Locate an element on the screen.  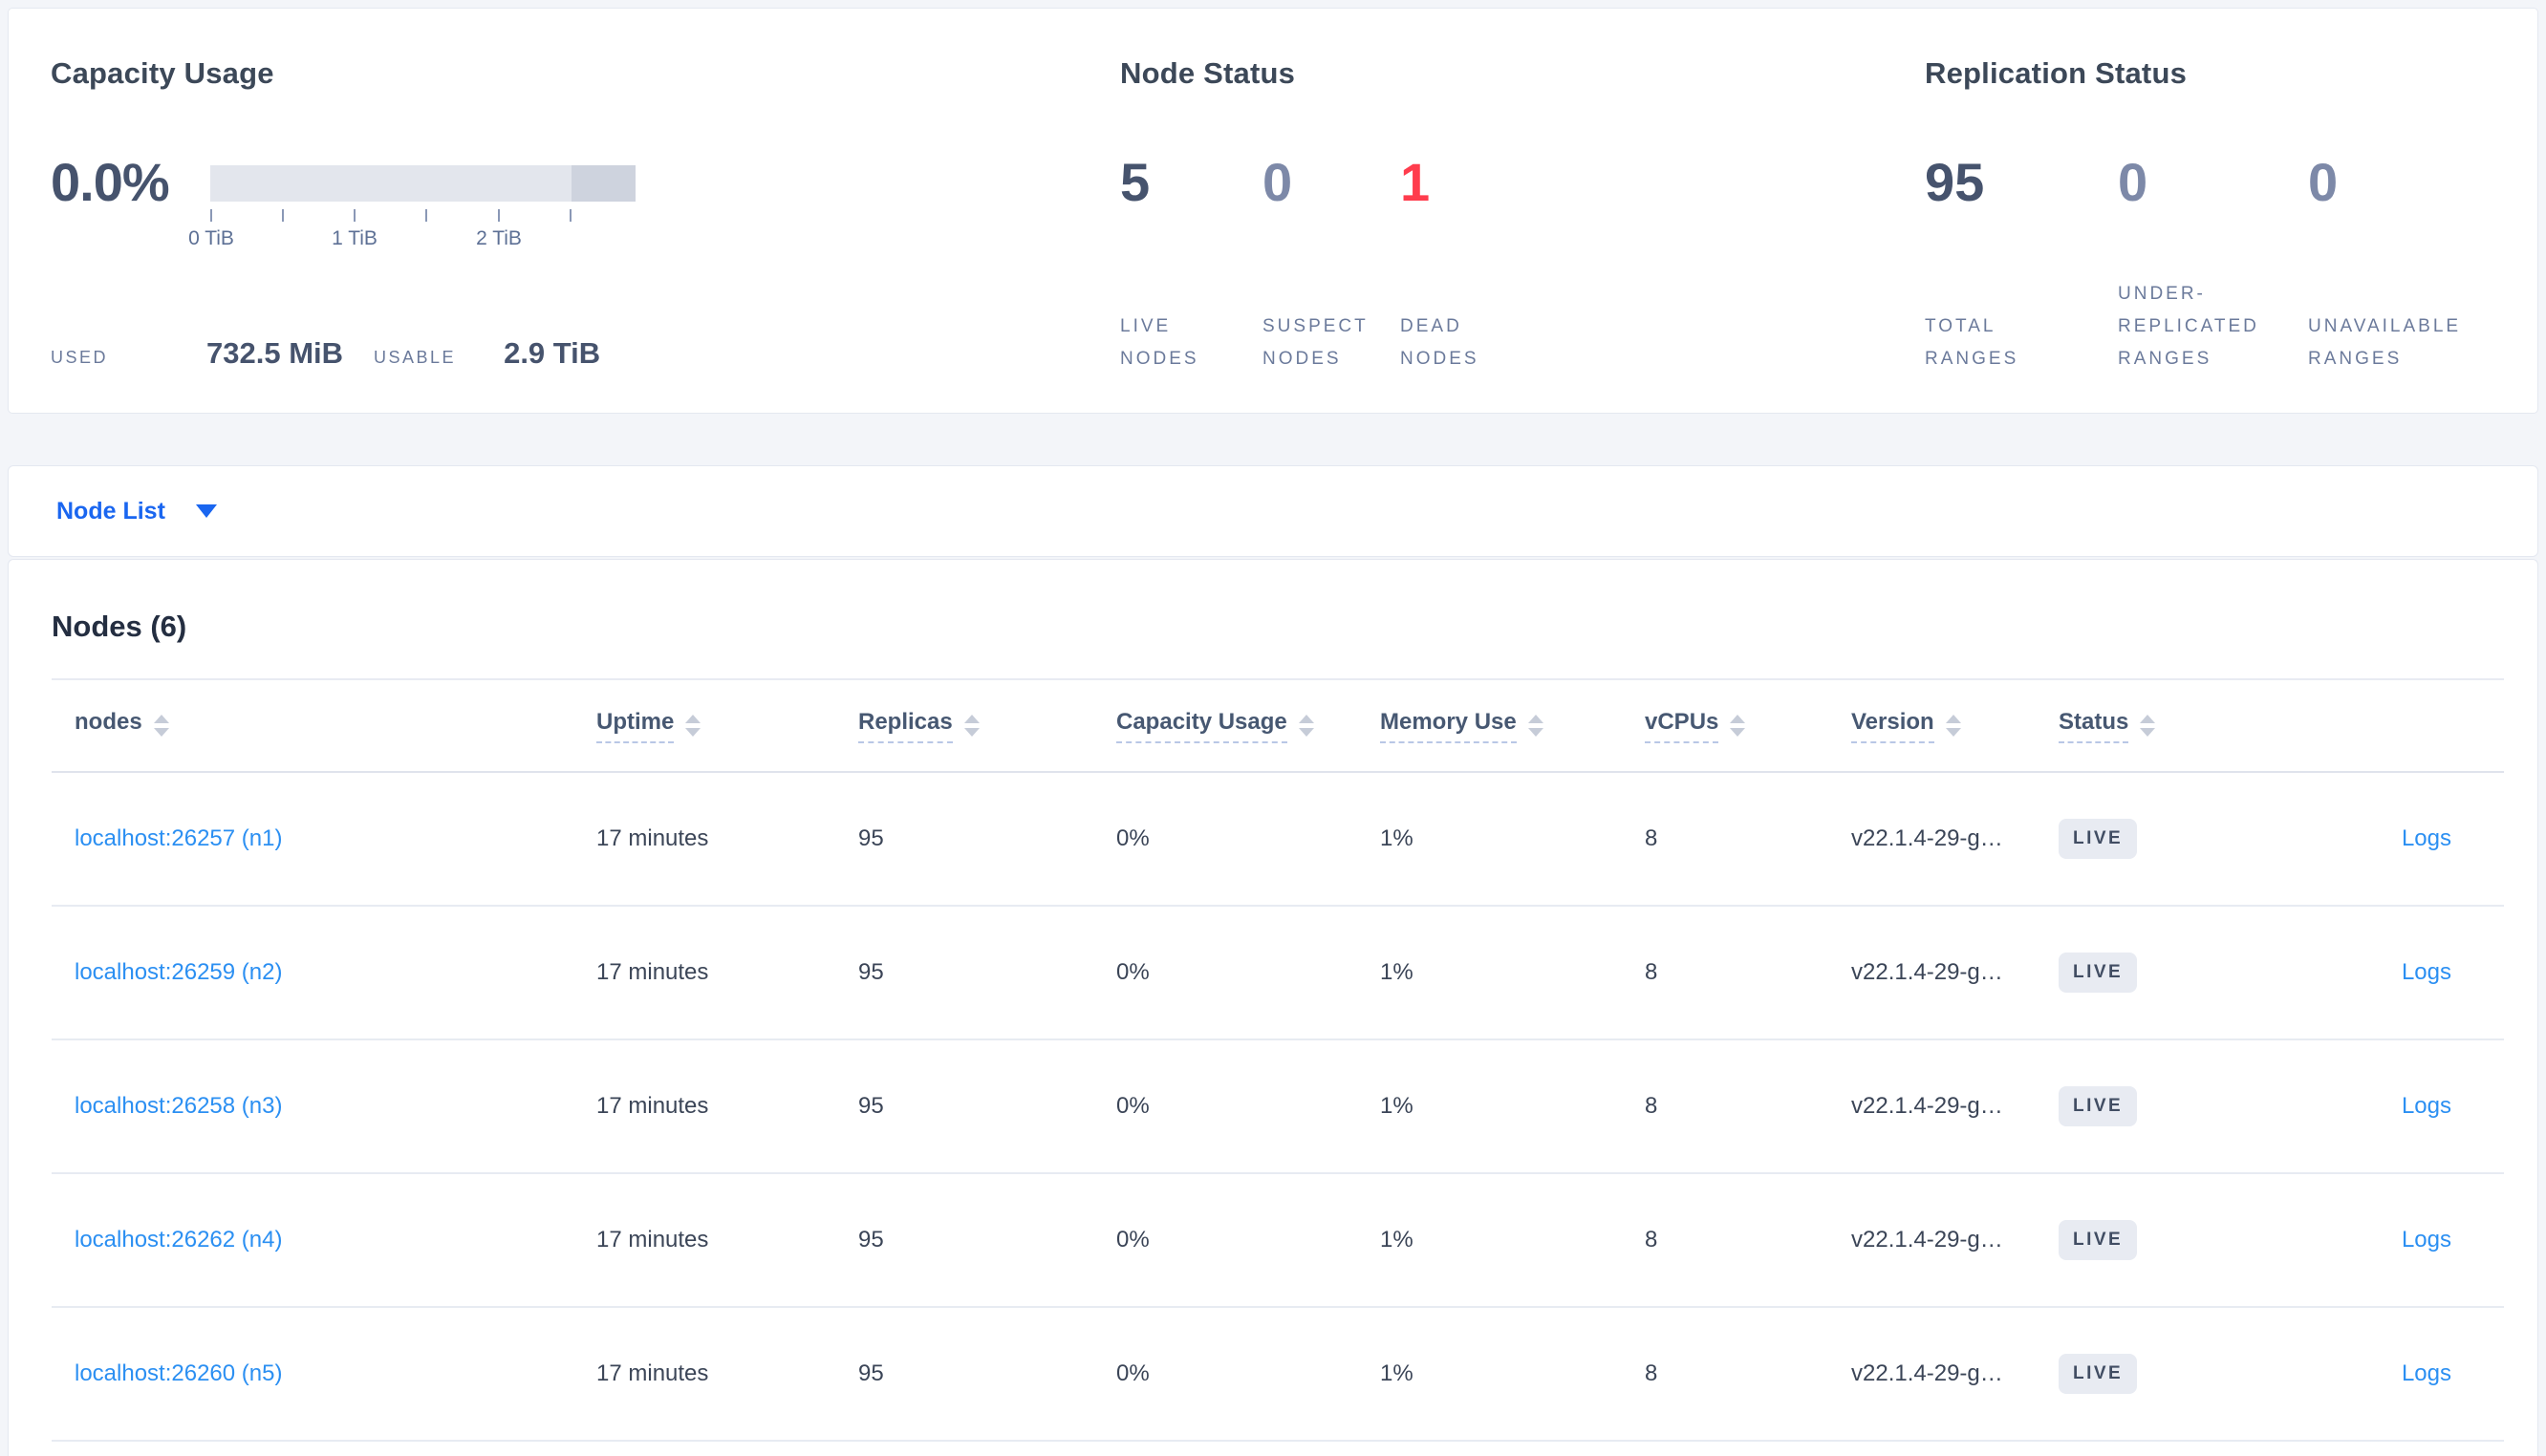
tick-label: 2 TiB is located at coordinates (499, 238).